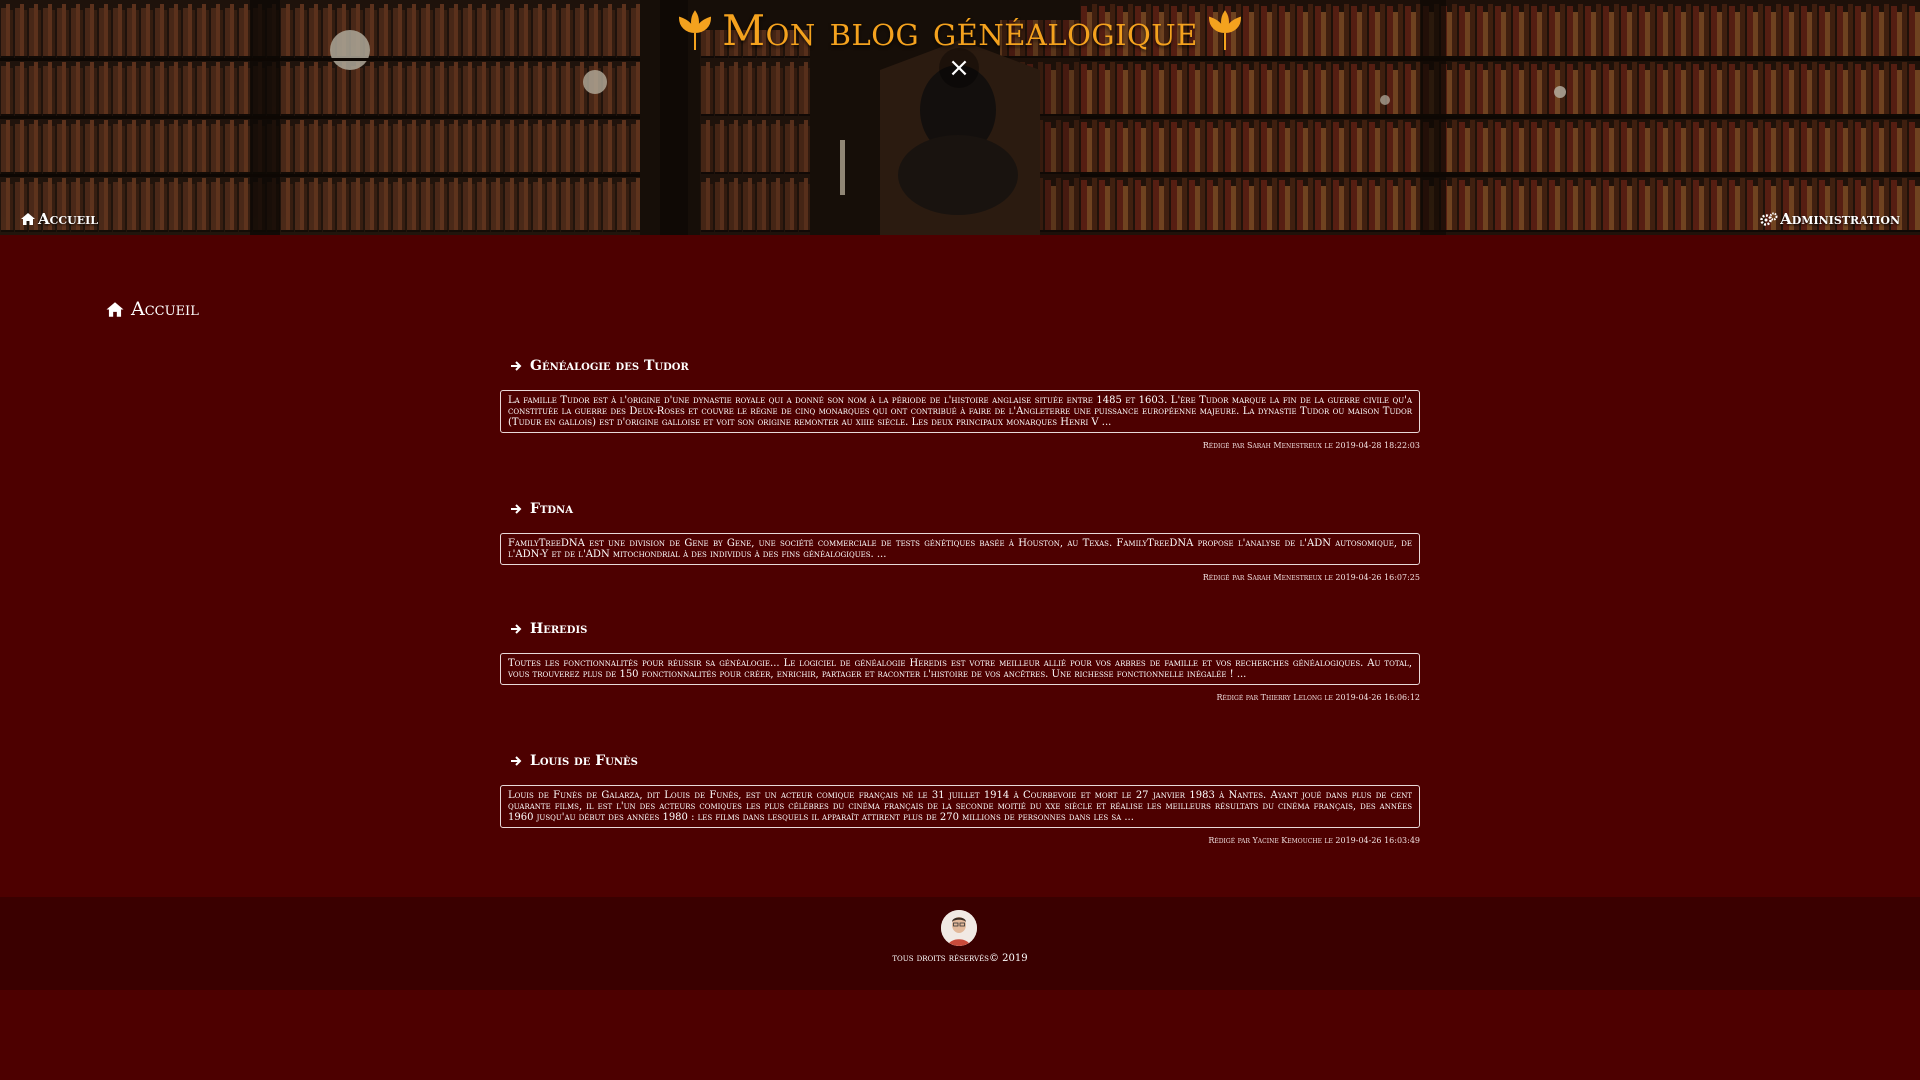  I want to click on footer: tous droits réservés© 2019, so click(960, 943).